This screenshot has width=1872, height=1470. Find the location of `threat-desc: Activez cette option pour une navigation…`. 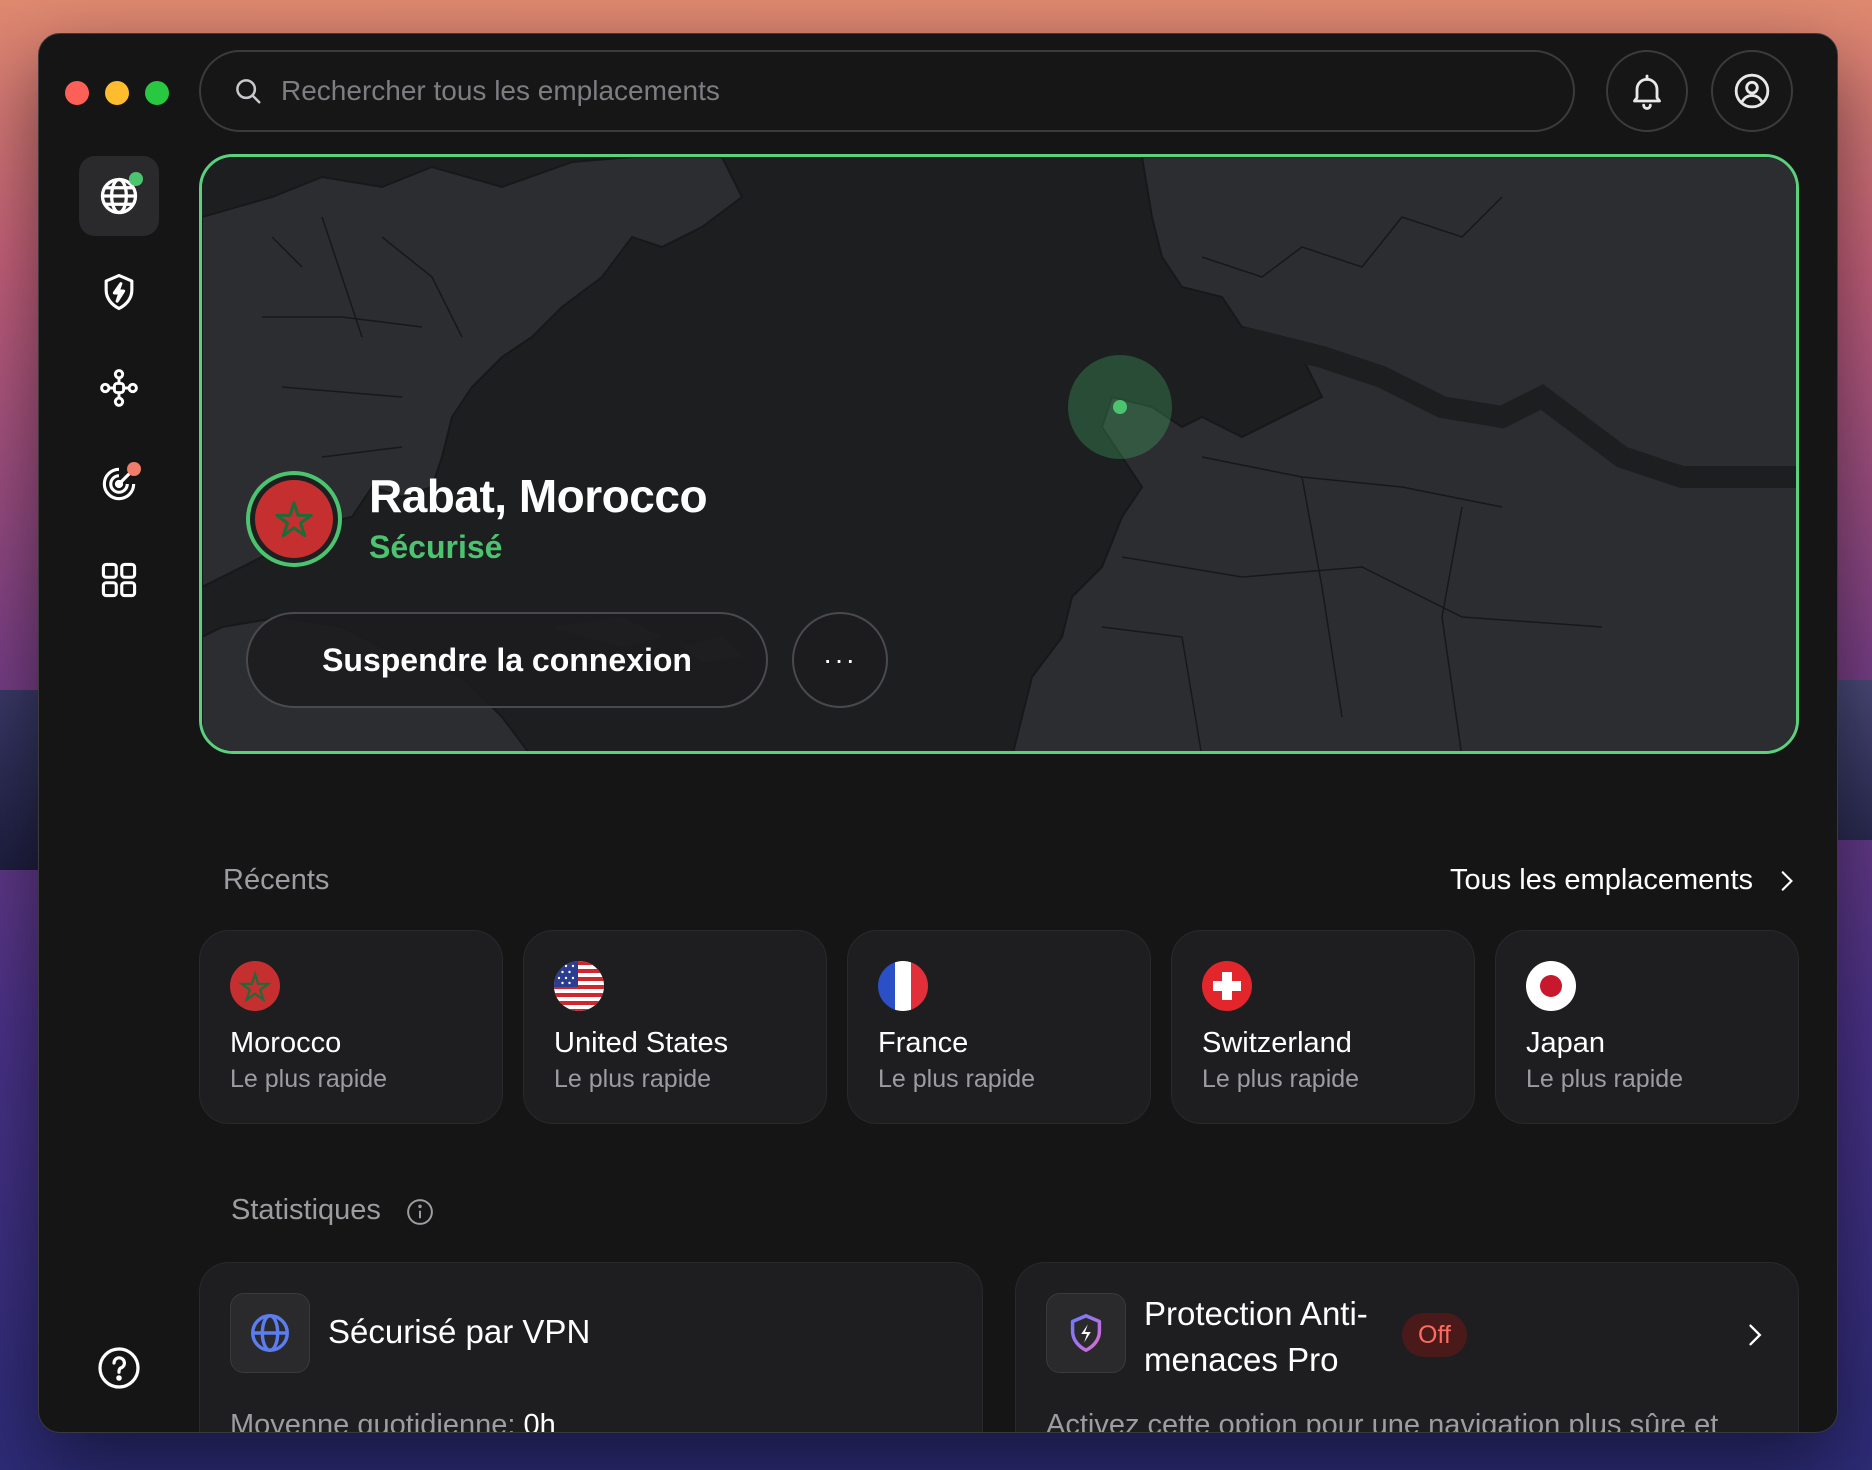

threat-desc: Activez cette option pour une navigation… is located at coordinates (1382, 1421).